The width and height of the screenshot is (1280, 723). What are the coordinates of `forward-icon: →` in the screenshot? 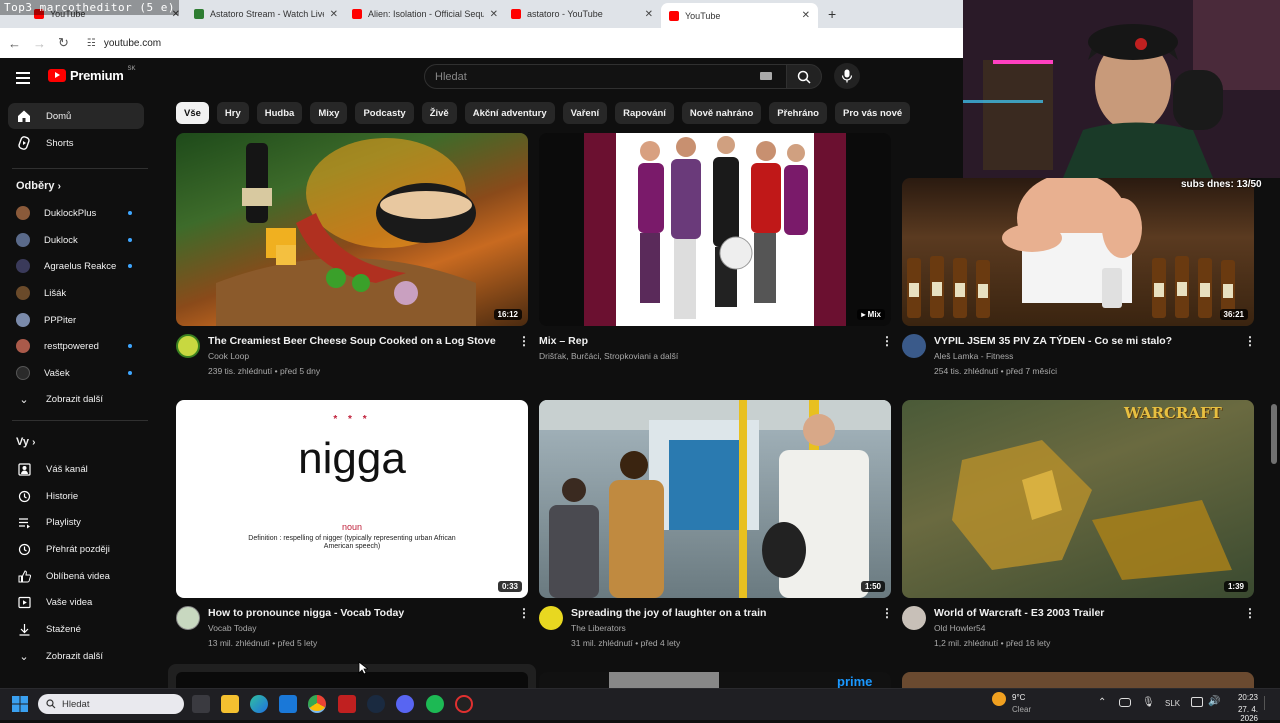 It's located at (39, 43).